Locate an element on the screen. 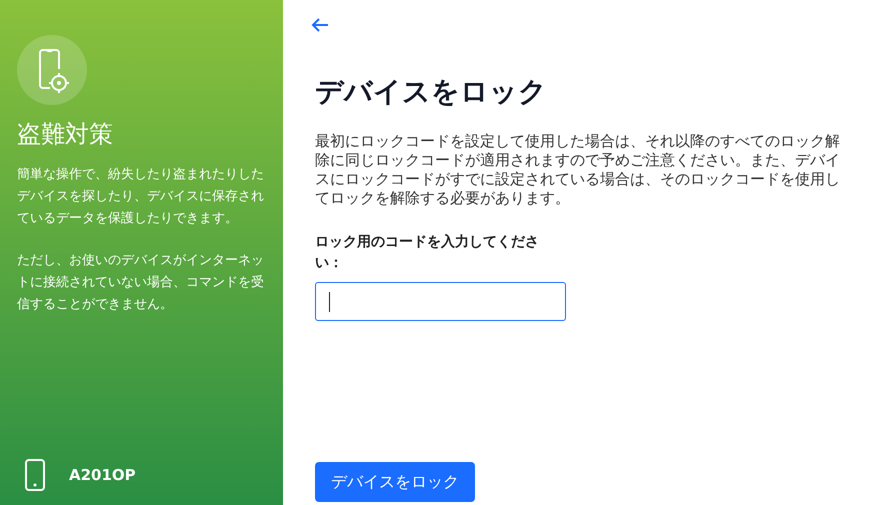 The height and width of the screenshot is (505, 871). code-input-field is located at coordinates (440, 301).